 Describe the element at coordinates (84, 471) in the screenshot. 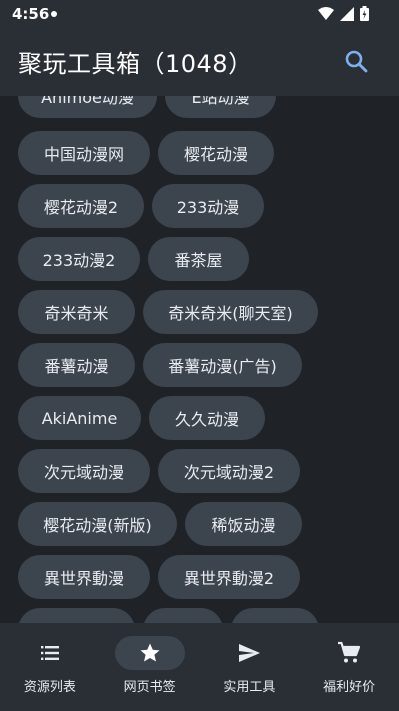

I see `bookmark-chip: 次元域动漫` at that location.